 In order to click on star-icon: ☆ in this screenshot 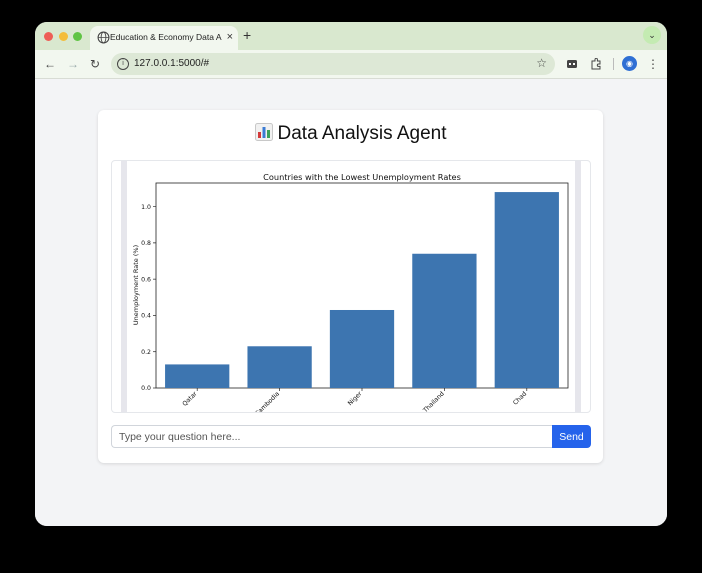, I will do `click(541, 63)`.